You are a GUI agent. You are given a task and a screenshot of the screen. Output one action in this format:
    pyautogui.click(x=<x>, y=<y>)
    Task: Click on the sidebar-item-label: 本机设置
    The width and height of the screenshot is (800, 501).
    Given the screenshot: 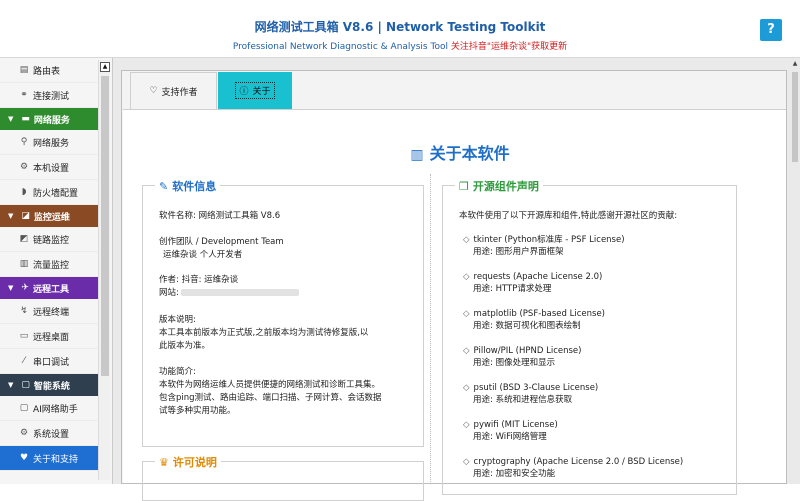 What is the action you would take?
    pyautogui.click(x=51, y=168)
    